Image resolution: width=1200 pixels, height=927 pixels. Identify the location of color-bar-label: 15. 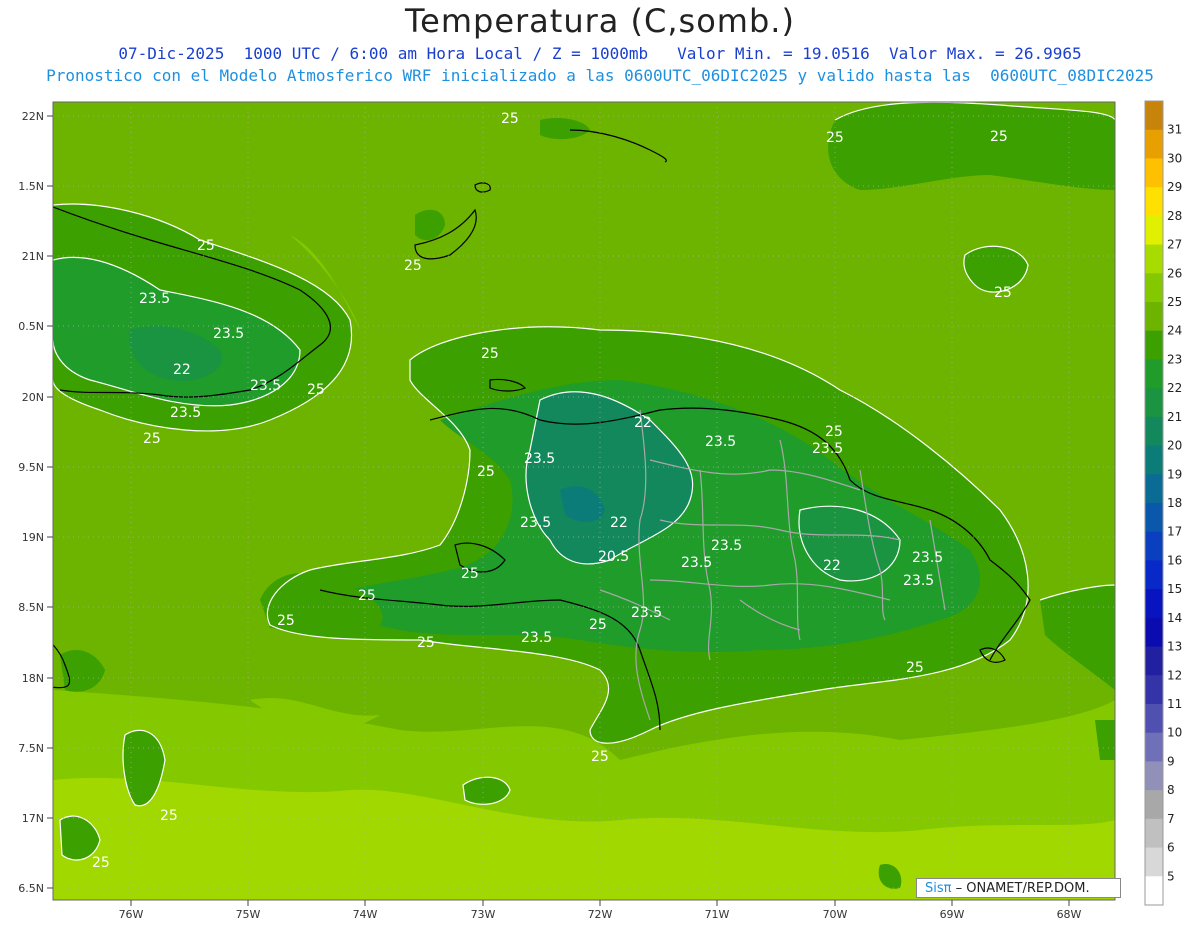
(1174, 589).